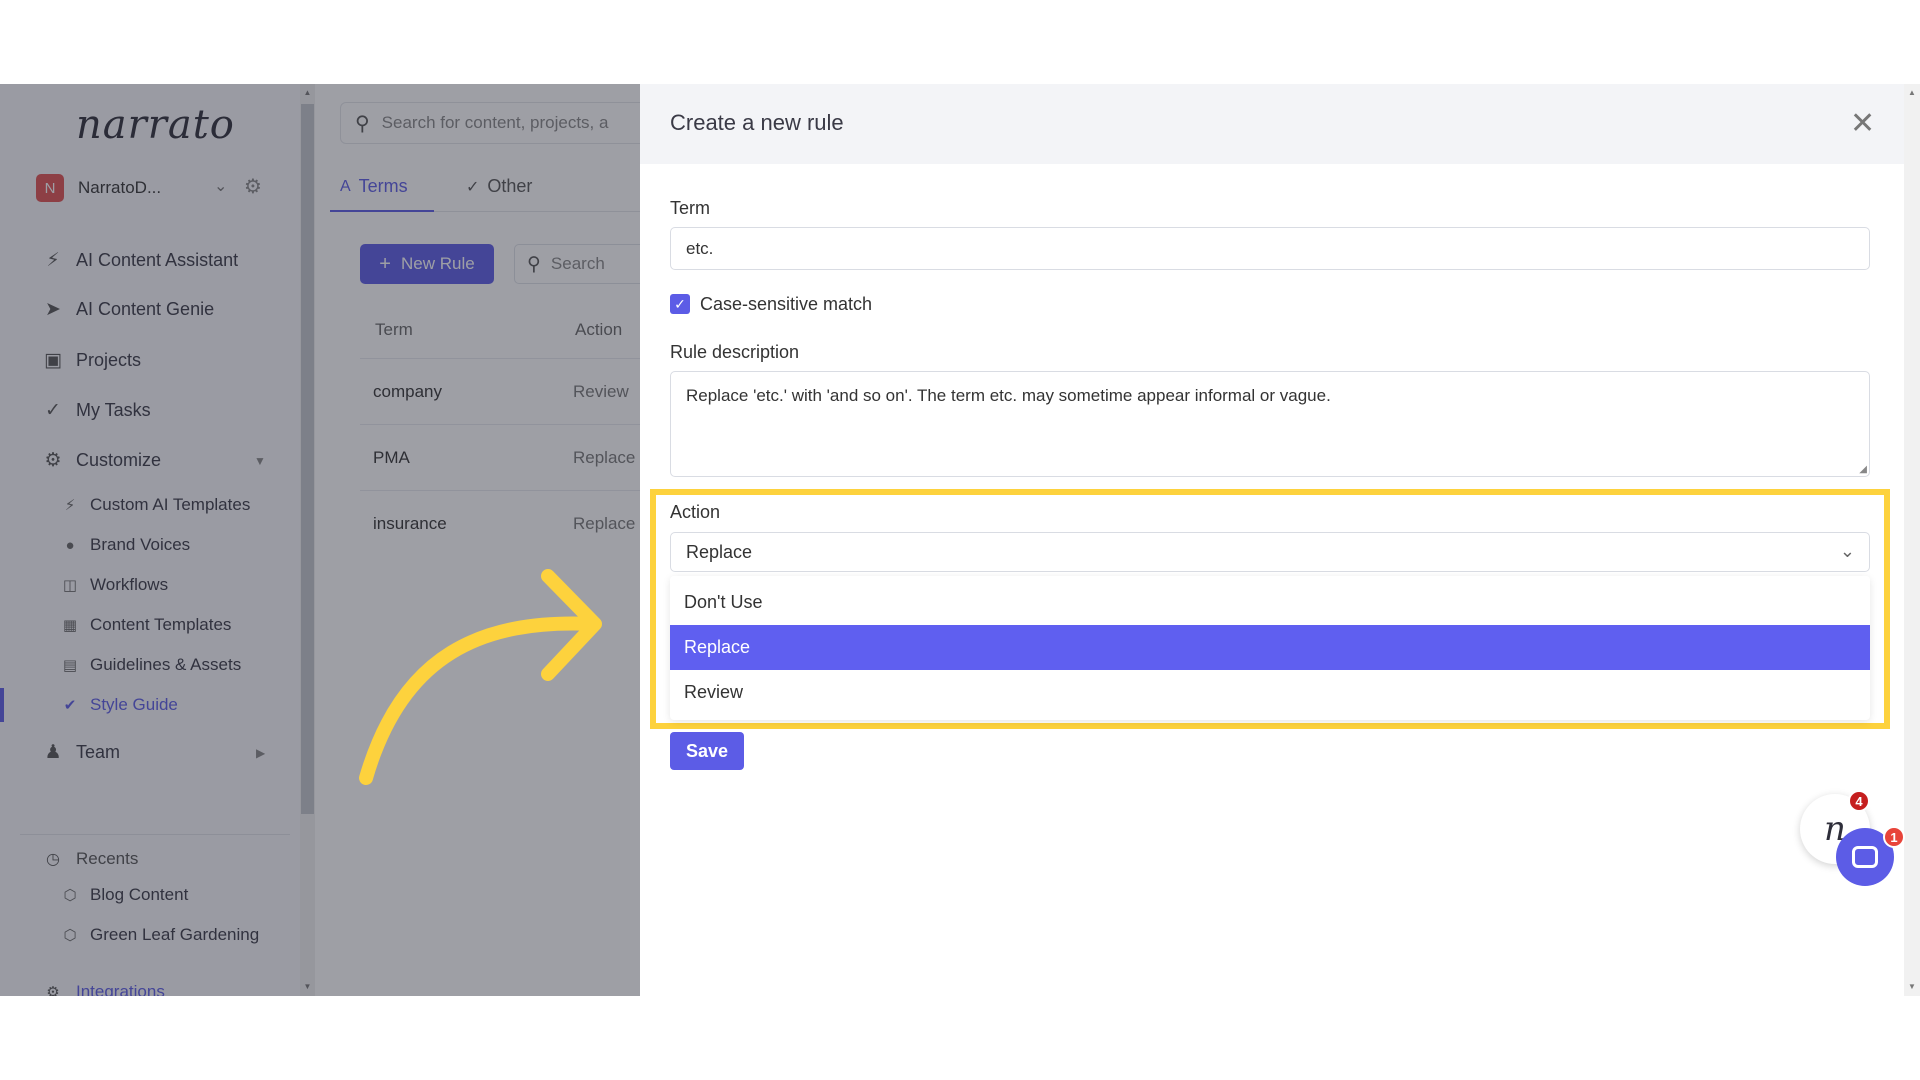  What do you see at coordinates (1270, 552) in the screenshot?
I see `action-select: Replace ⌄` at bounding box center [1270, 552].